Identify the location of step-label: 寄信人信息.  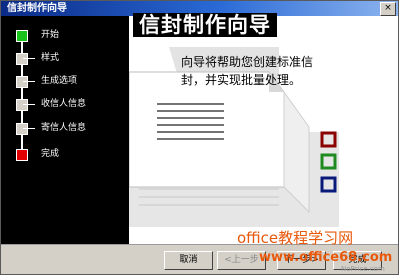
(64, 128).